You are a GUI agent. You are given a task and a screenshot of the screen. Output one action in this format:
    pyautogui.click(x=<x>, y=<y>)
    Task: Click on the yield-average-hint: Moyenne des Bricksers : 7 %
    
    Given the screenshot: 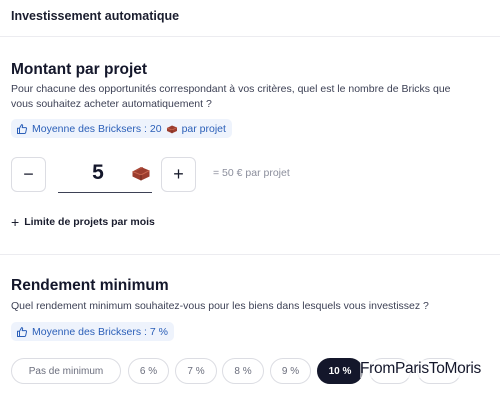 What is the action you would take?
    pyautogui.click(x=92, y=331)
    